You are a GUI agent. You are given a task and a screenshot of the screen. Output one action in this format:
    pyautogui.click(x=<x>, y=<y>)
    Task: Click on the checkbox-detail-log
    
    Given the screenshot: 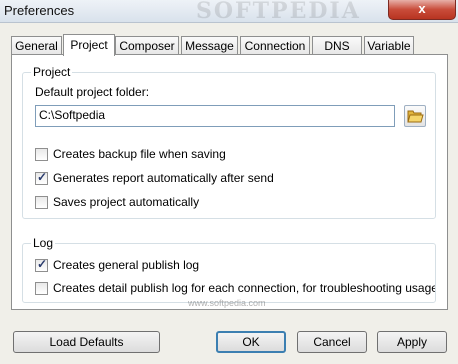 What is the action you would take?
    pyautogui.click(x=41, y=288)
    